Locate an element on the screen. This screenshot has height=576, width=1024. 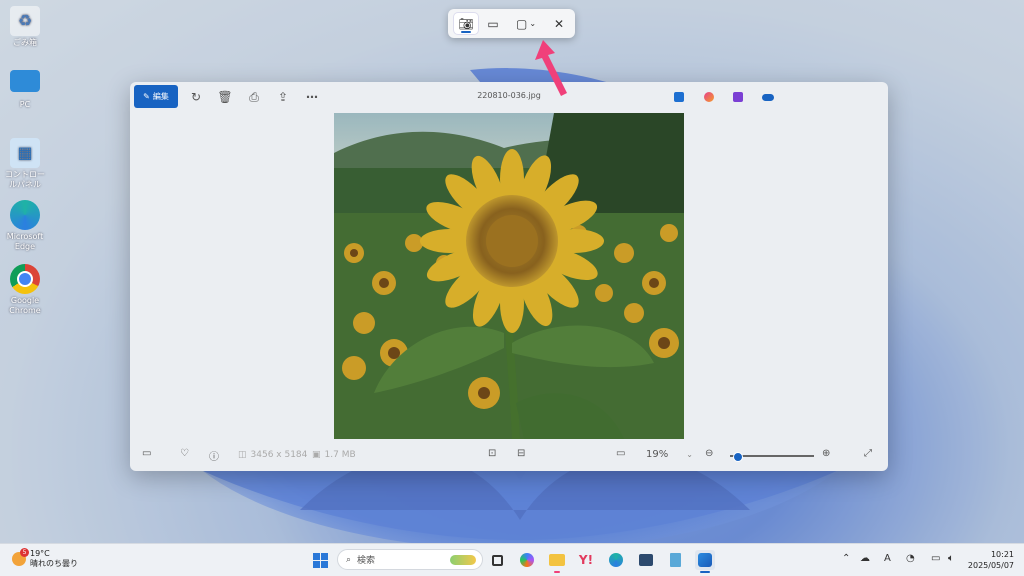
close-icon: ✕ is located at coordinates (559, 23).